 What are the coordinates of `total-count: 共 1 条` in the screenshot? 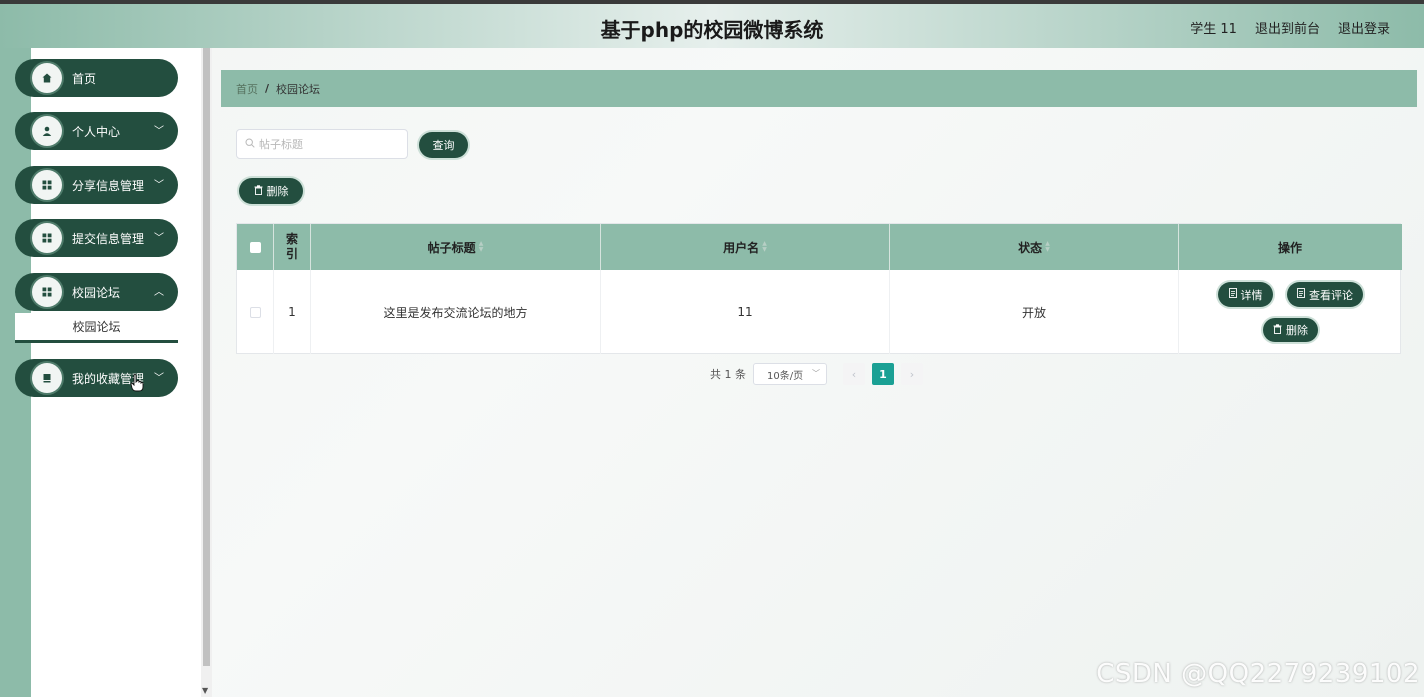 It's located at (728, 374).